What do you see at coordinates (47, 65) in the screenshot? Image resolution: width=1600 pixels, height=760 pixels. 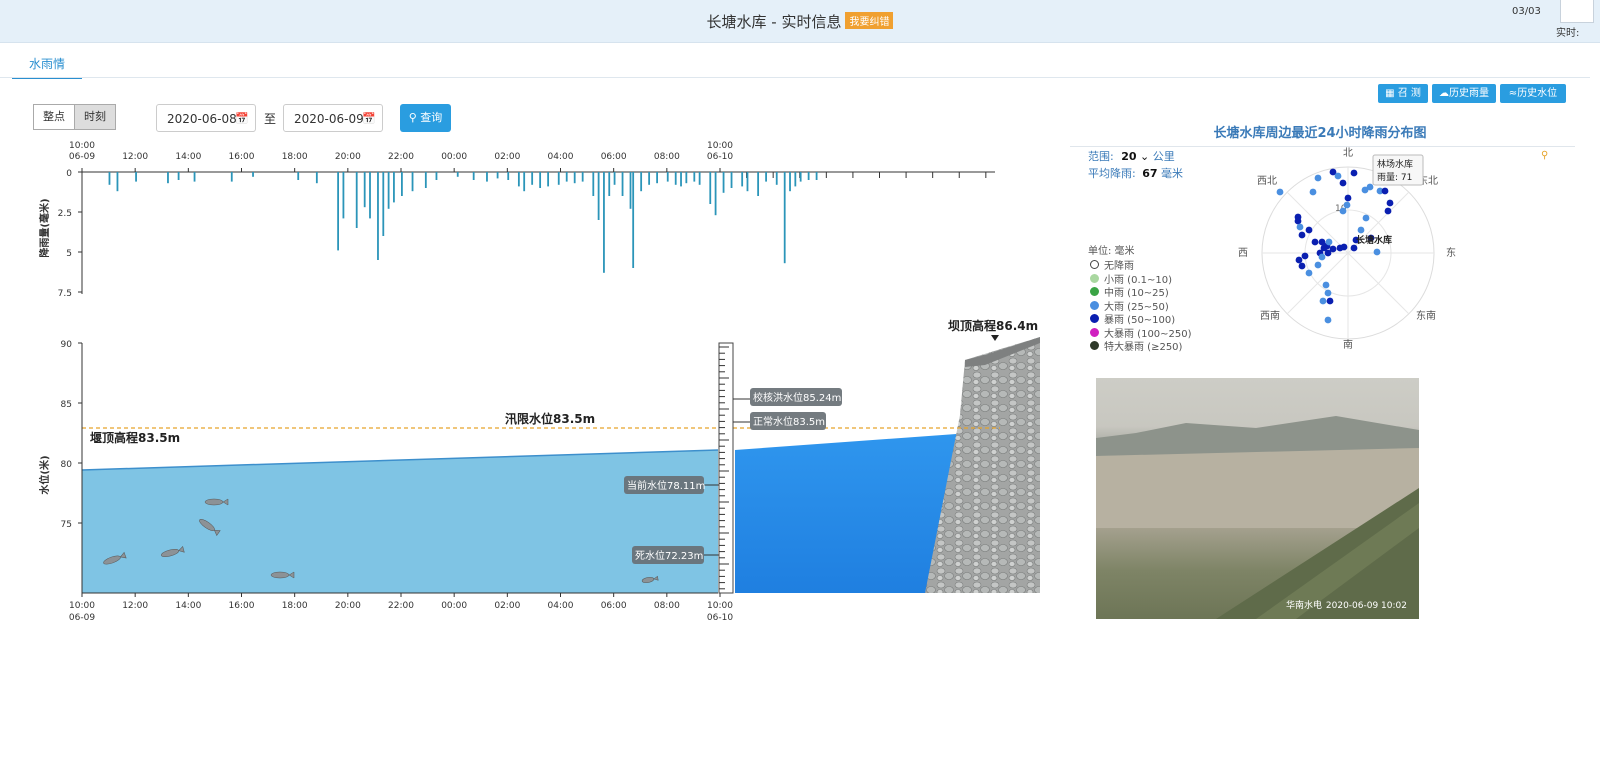 I see `tab-water-rain: 水雨情` at bounding box center [47, 65].